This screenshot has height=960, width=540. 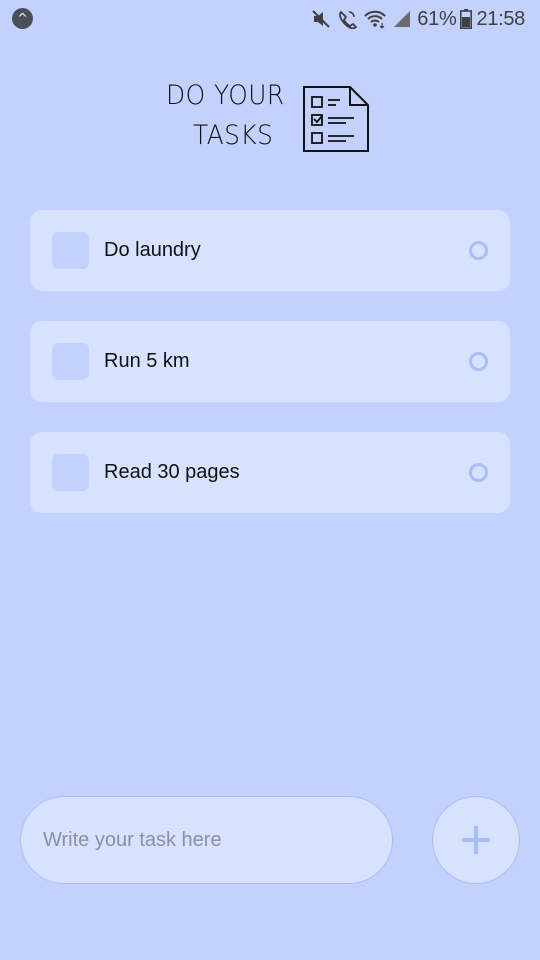 I want to click on clock: 21:58, so click(x=500, y=18).